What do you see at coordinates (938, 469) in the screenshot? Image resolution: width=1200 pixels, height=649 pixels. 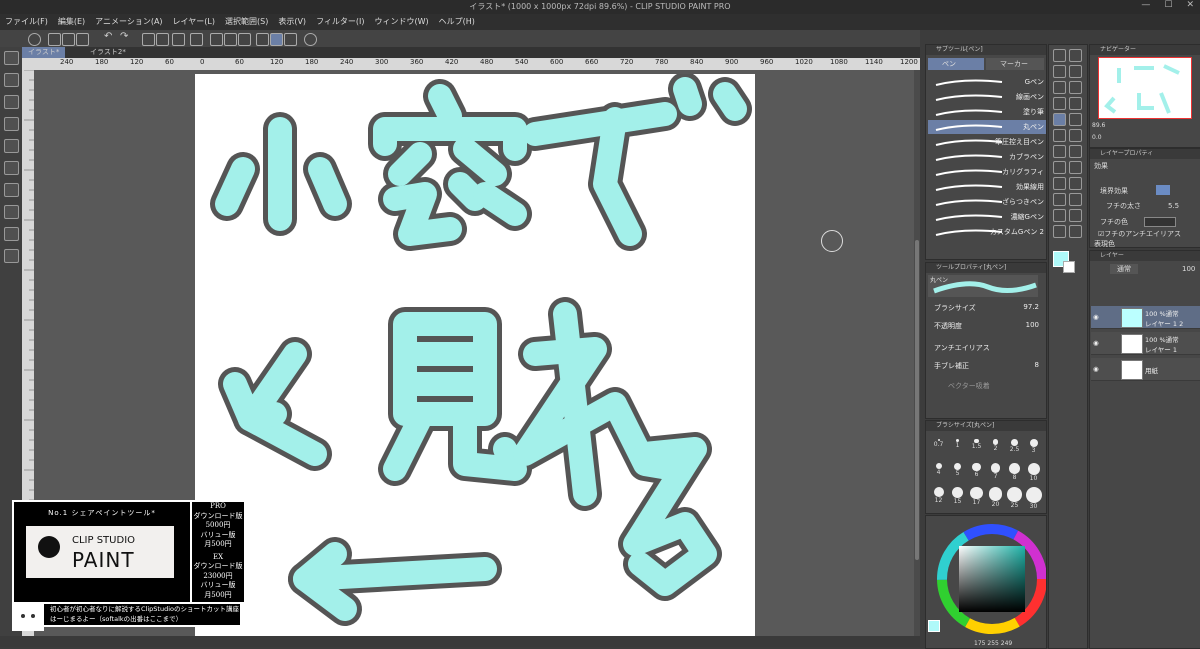 I see `brush-size-preset: 4` at bounding box center [938, 469].